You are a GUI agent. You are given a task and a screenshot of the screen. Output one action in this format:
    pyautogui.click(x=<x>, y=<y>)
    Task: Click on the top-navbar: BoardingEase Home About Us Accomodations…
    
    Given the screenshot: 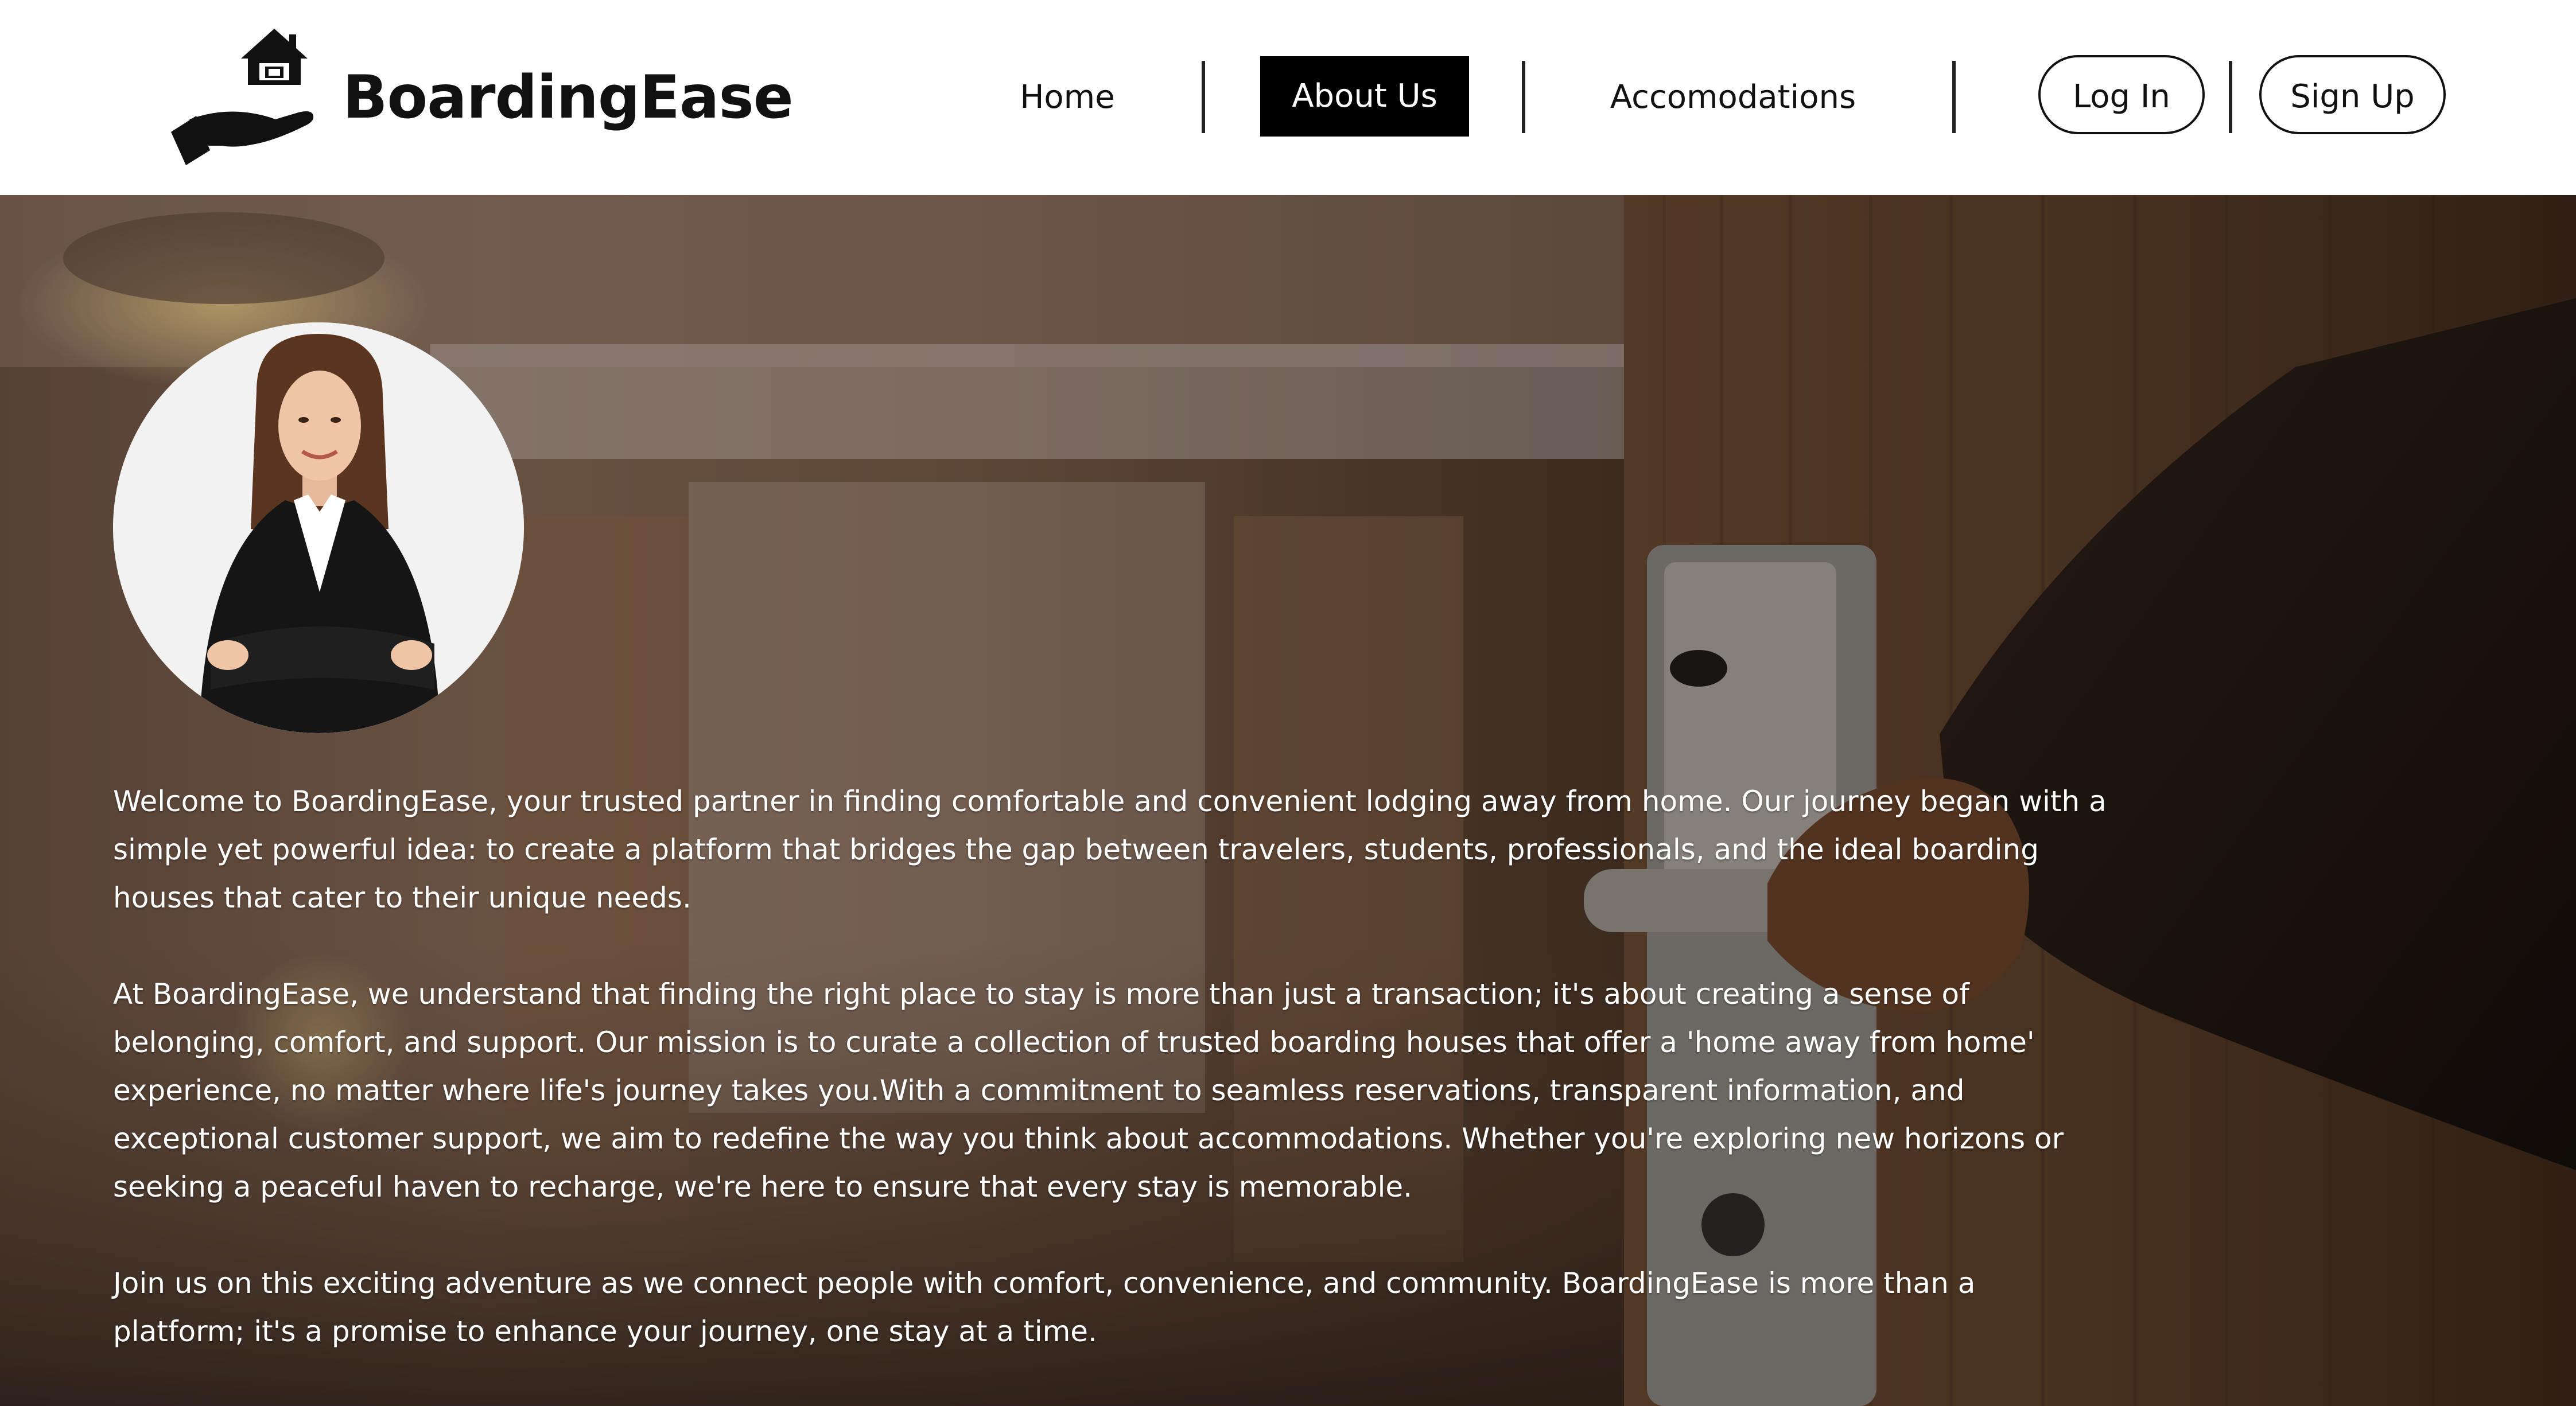 What is the action you would take?
    pyautogui.click(x=1288, y=98)
    